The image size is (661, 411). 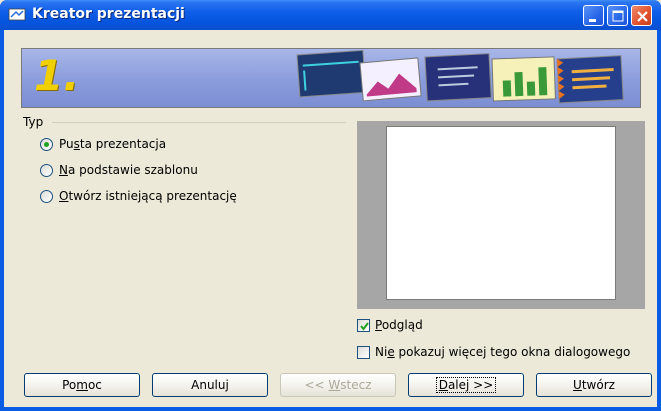 I want to click on close-icon, so click(x=642, y=16).